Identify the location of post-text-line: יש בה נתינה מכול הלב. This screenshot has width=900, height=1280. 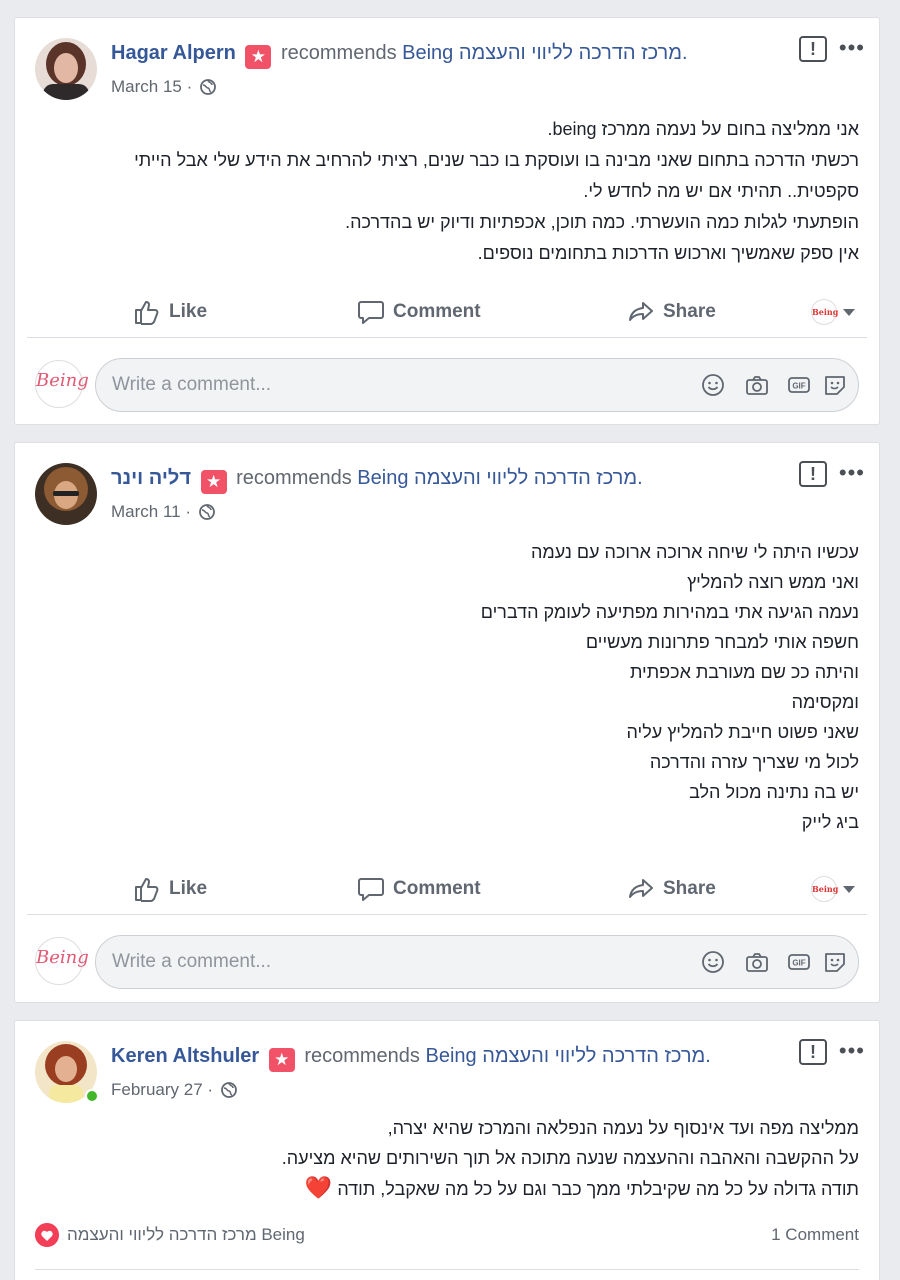
(774, 792).